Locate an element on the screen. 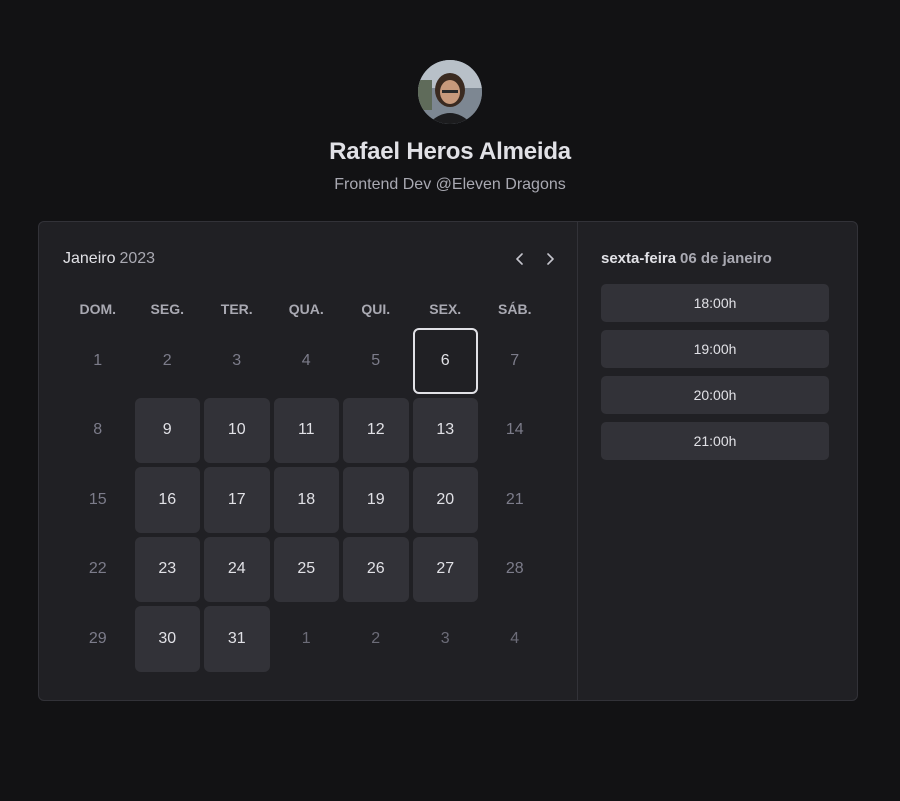 This screenshot has height=801, width=900. calendar-day: 28 is located at coordinates (514, 569).